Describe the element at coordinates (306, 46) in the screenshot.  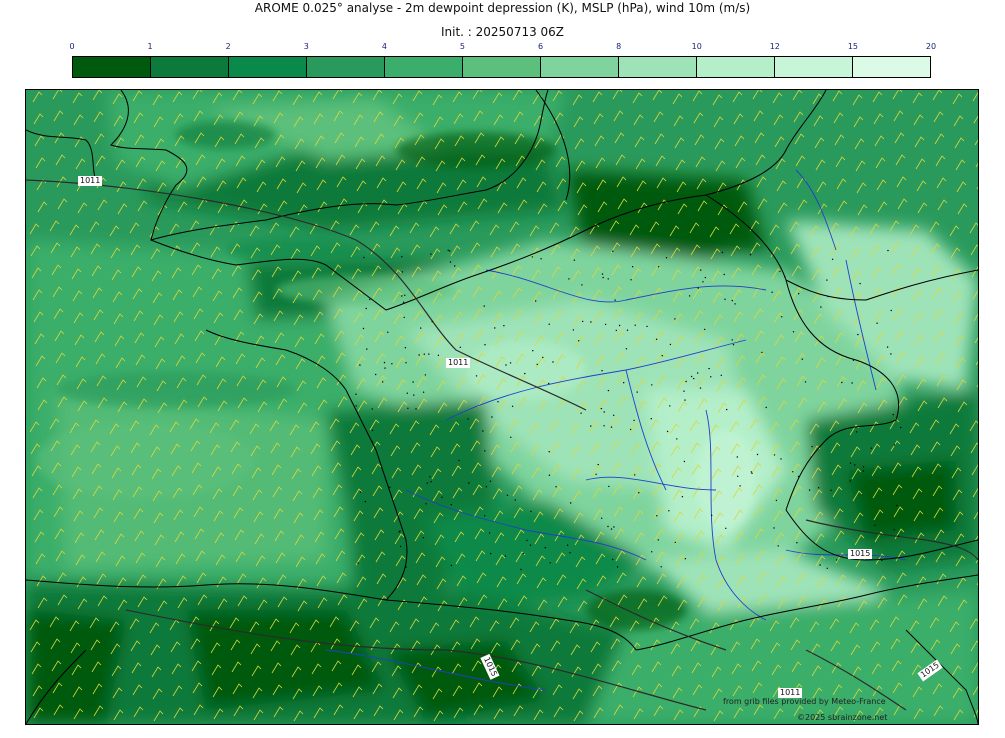
I see `colorbar-tick-label: 3` at that location.